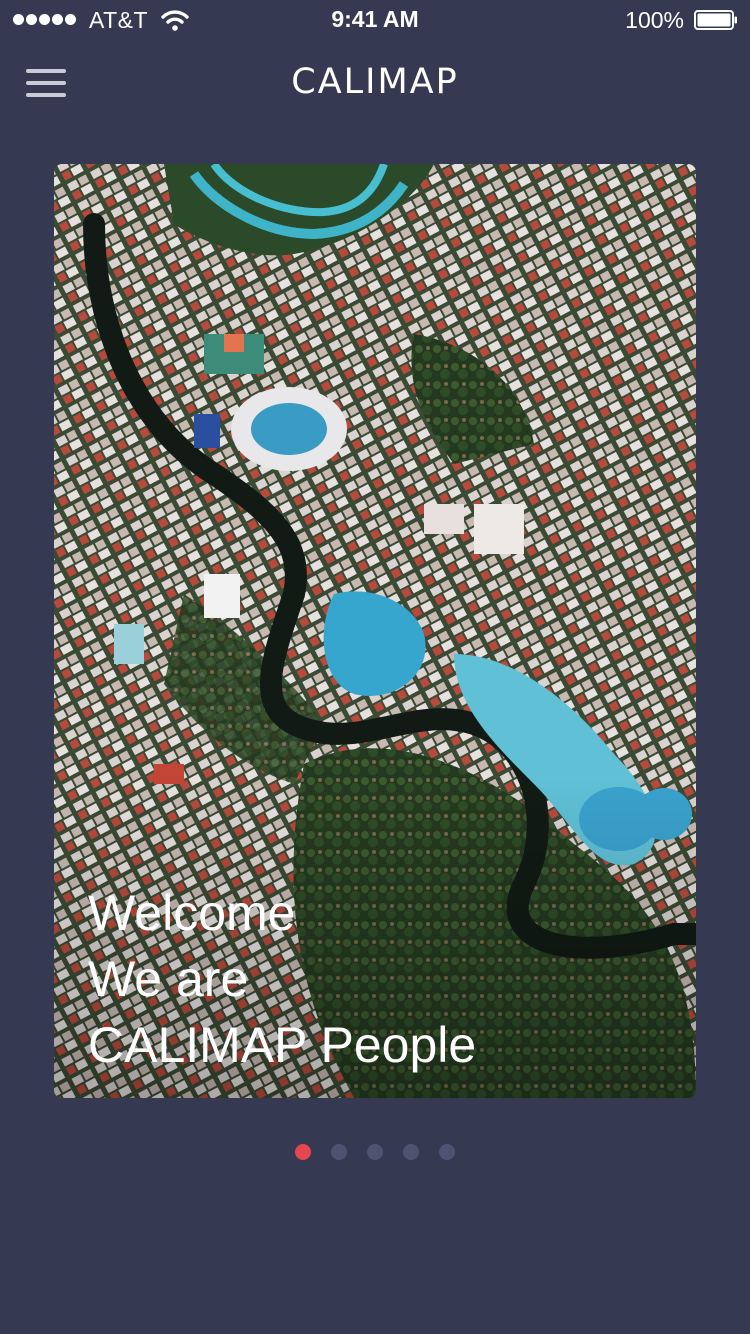 This screenshot has height=1334, width=750. I want to click on page-indicator, so click(375, 1152).